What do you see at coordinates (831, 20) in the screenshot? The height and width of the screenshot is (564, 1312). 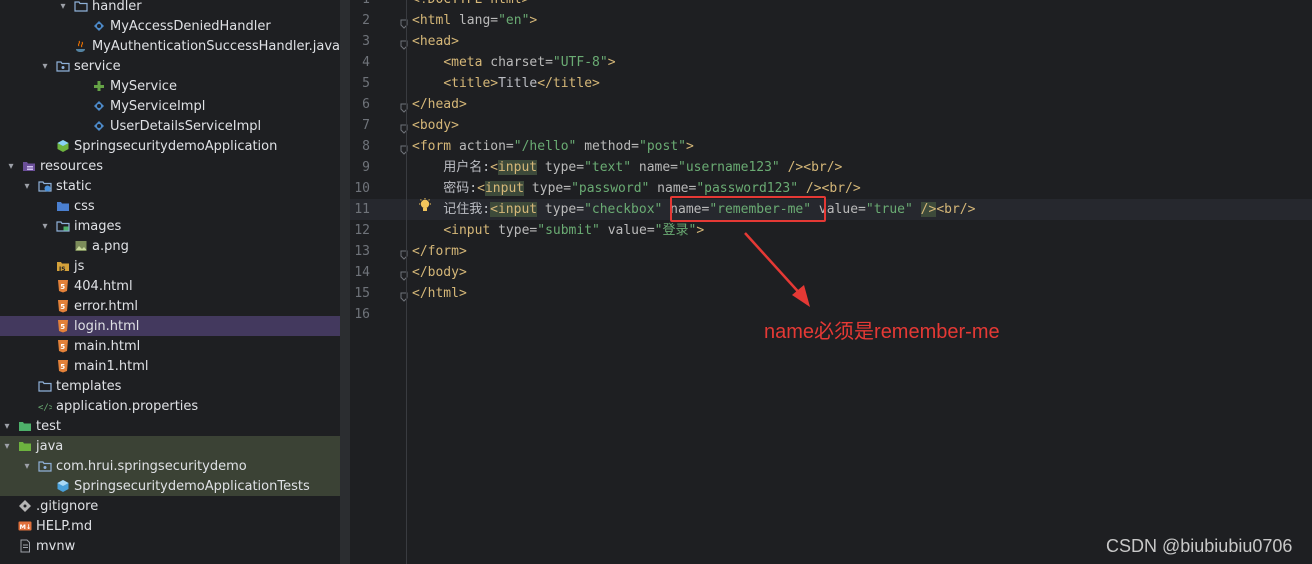 I see `code-line: 2 <html lang="en">` at bounding box center [831, 20].